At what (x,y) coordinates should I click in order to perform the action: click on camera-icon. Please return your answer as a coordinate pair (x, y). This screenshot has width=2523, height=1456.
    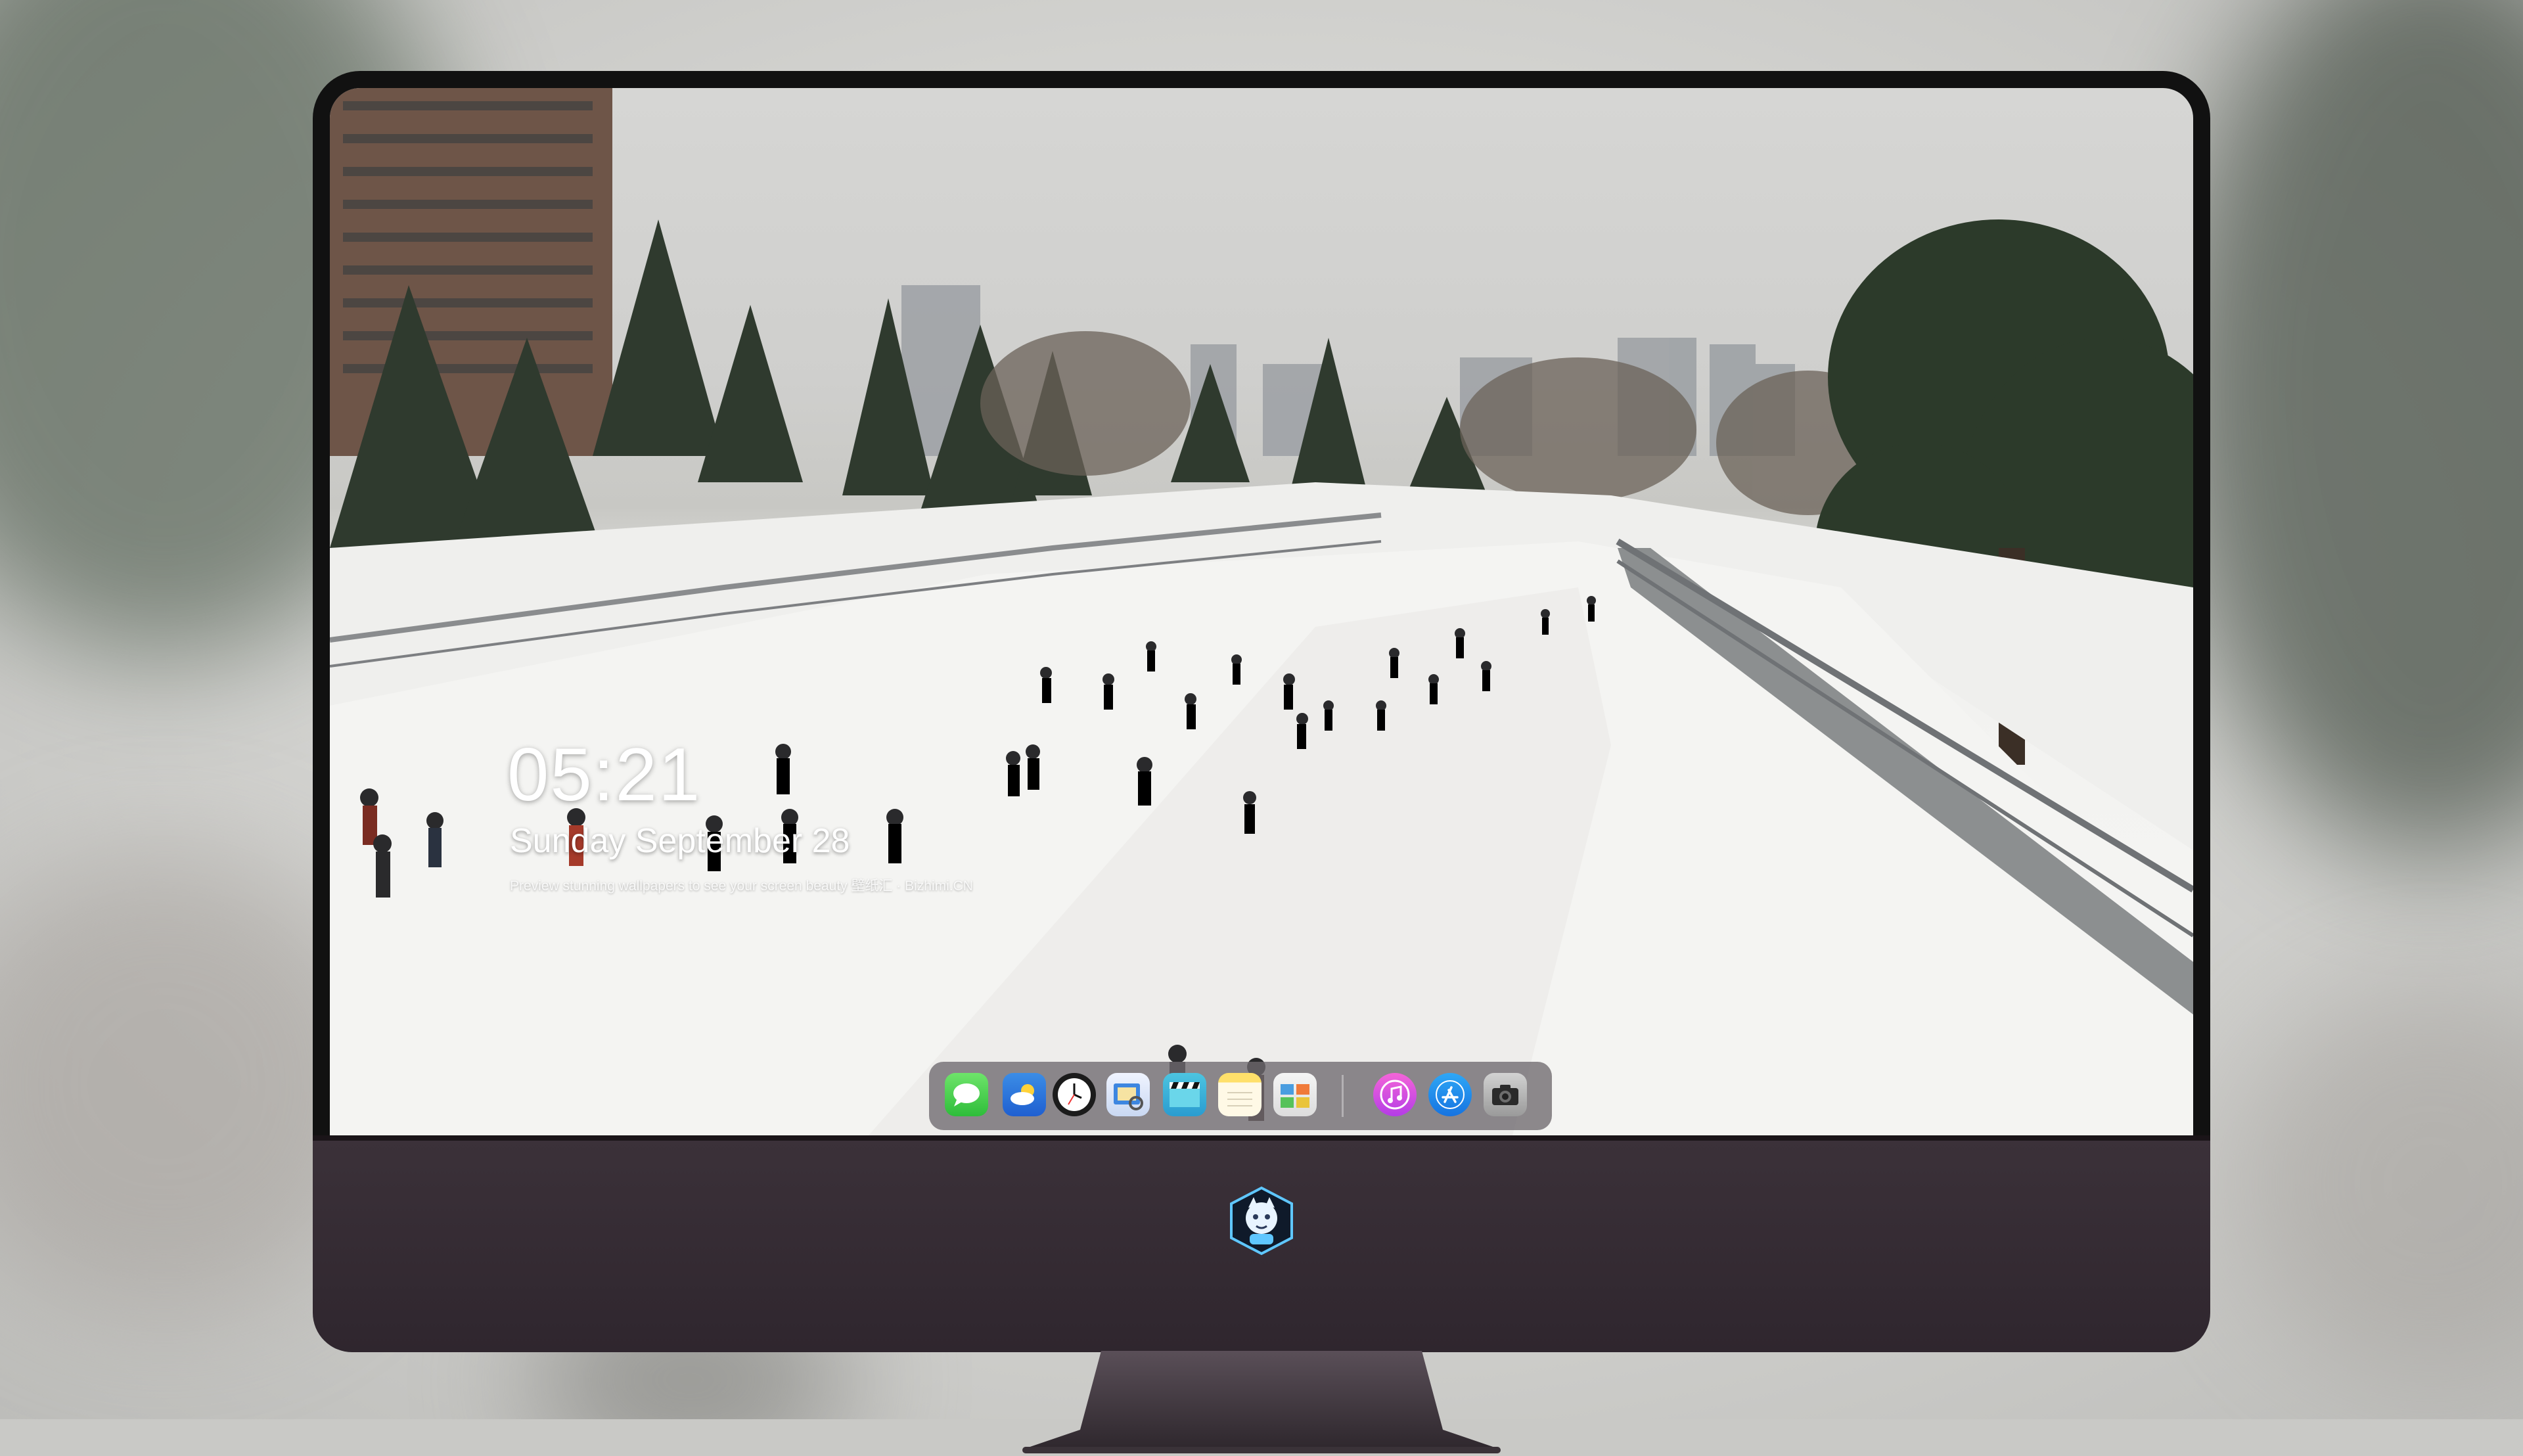
    Looking at the image, I should click on (1505, 1095).